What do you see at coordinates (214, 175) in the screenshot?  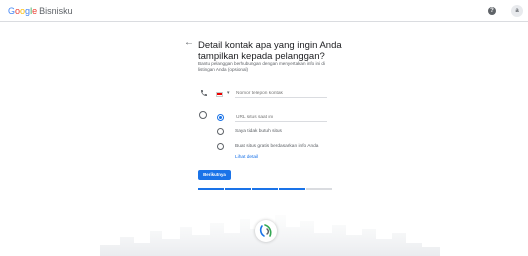 I see `next-button: Berikutnya` at bounding box center [214, 175].